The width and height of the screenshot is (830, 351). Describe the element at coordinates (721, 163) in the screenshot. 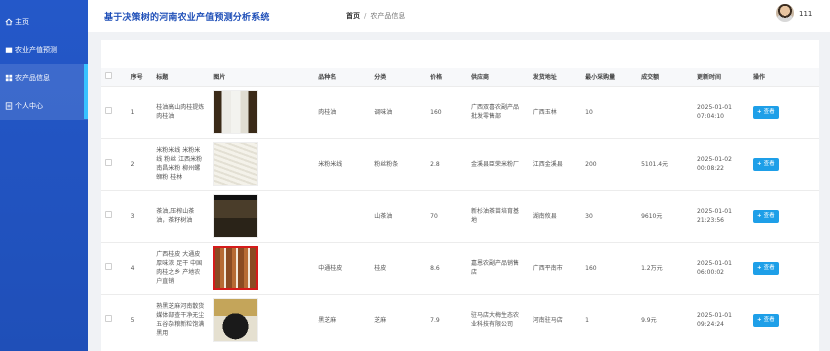

I see `updated-cell: 2025-01-02 00:08:22` at that location.